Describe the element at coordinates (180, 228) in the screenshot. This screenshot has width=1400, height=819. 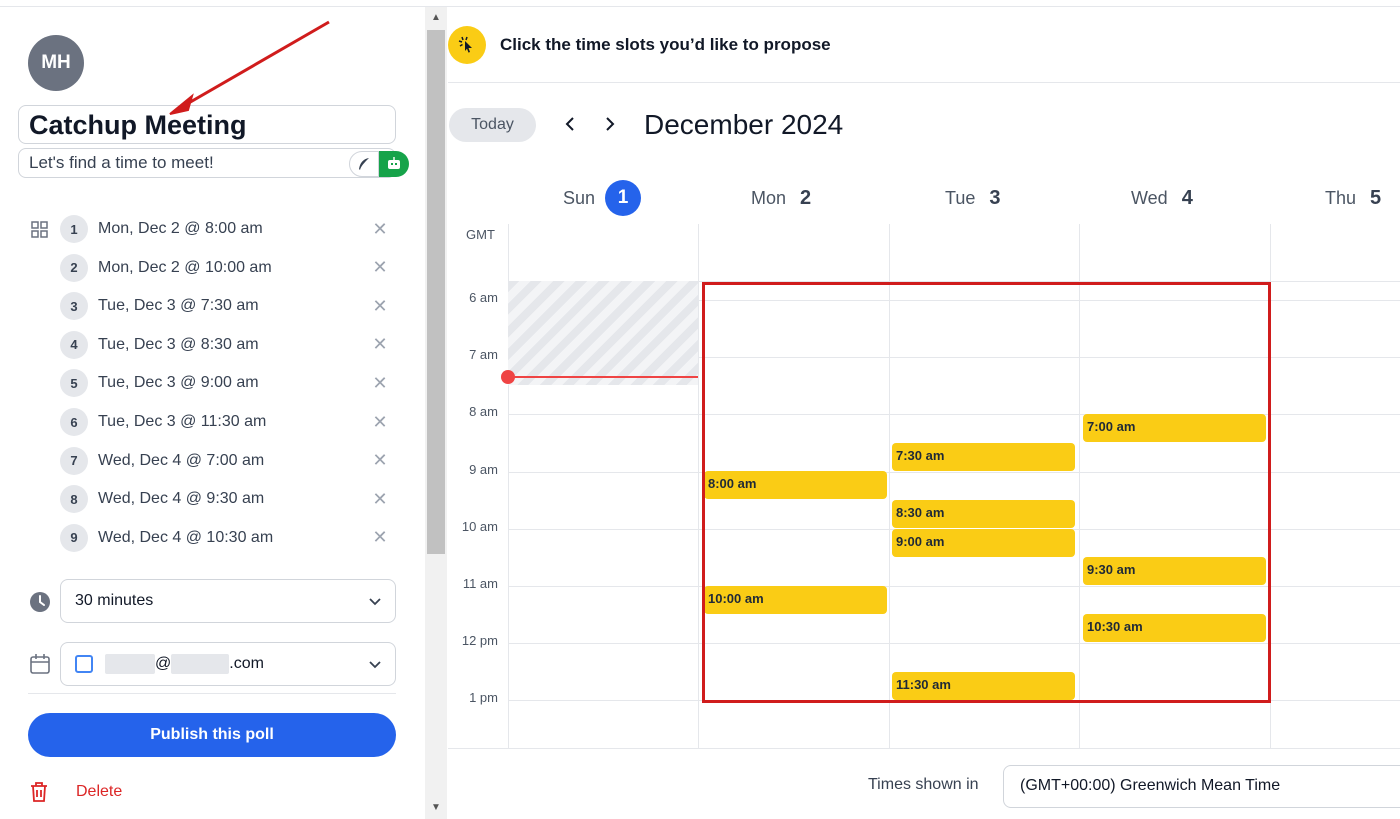
I see `slot-label: Mon, Dec 2 @ 8:00 am` at that location.